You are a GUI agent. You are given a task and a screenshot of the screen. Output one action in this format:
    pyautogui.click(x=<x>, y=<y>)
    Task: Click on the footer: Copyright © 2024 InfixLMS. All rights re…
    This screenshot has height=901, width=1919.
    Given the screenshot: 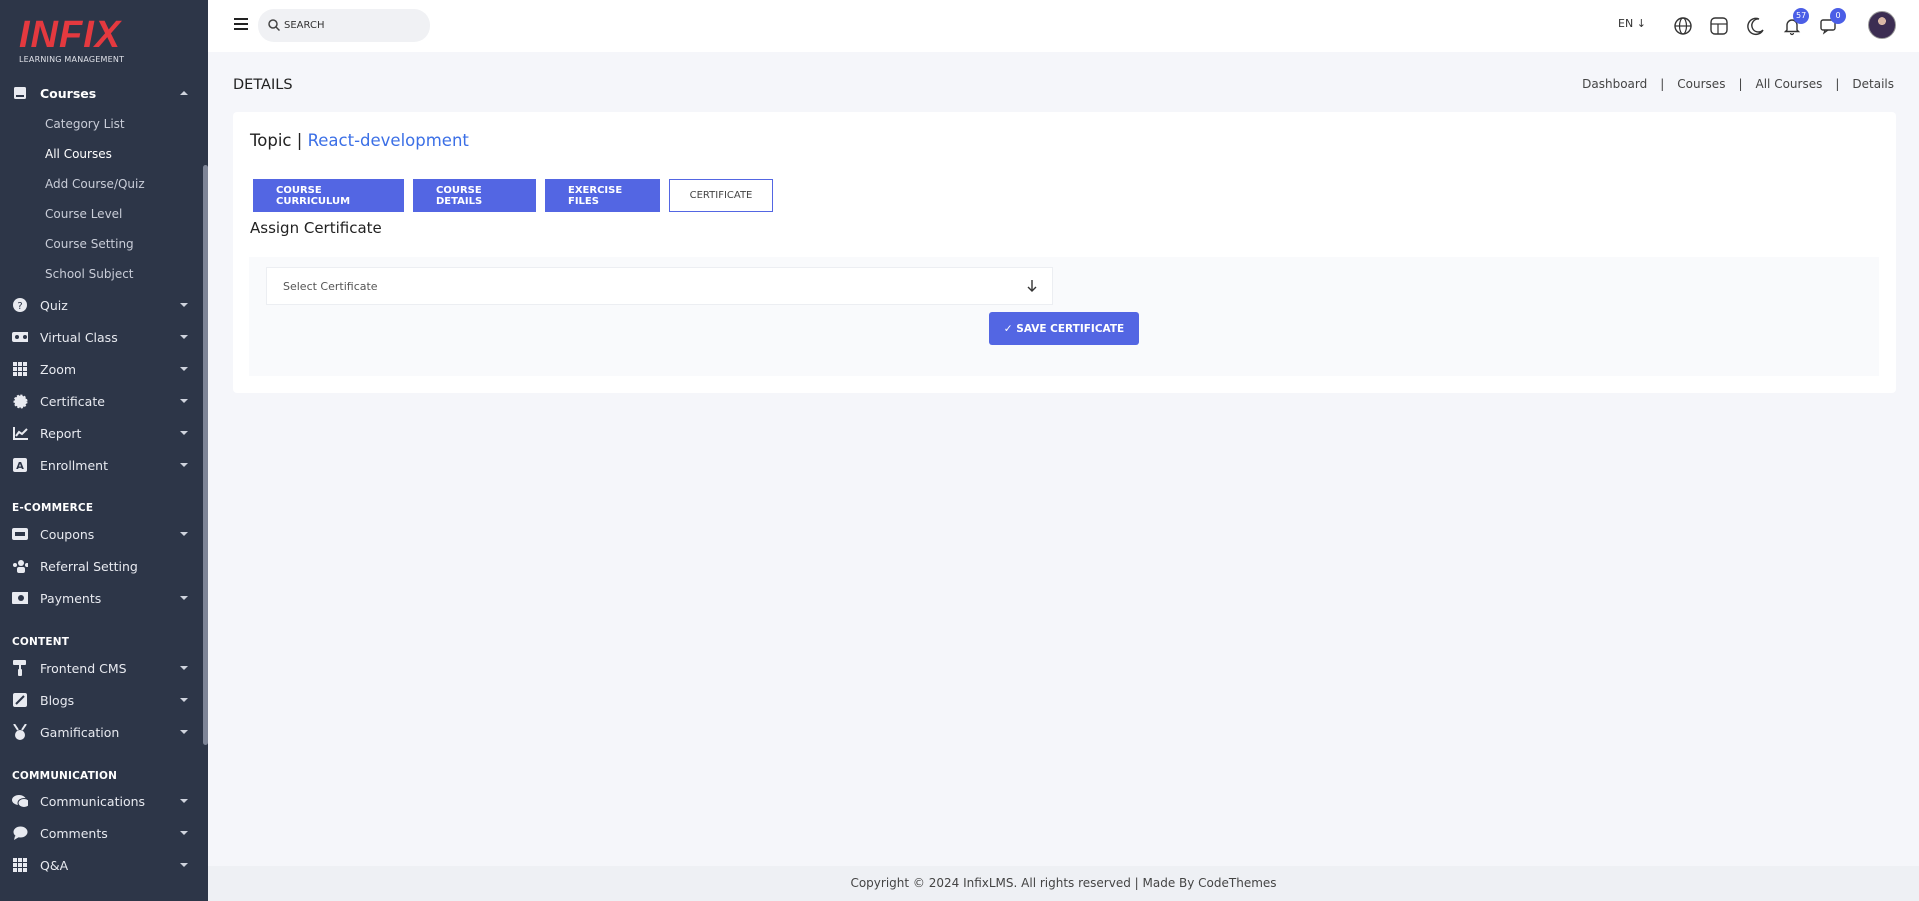 What is the action you would take?
    pyautogui.click(x=1063, y=883)
    